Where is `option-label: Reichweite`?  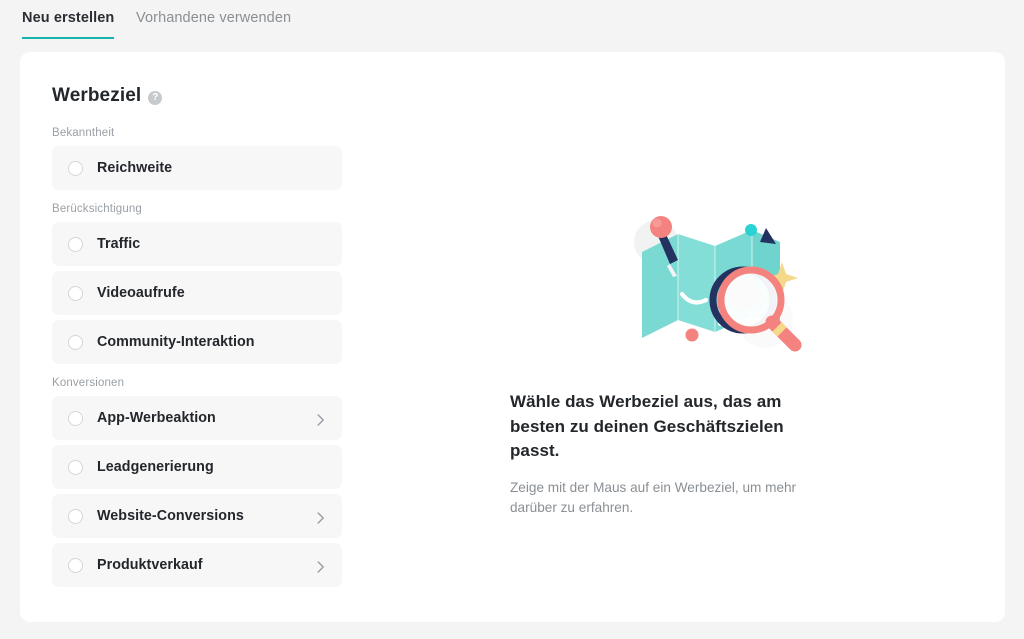
option-label: Reichweite is located at coordinates (135, 168).